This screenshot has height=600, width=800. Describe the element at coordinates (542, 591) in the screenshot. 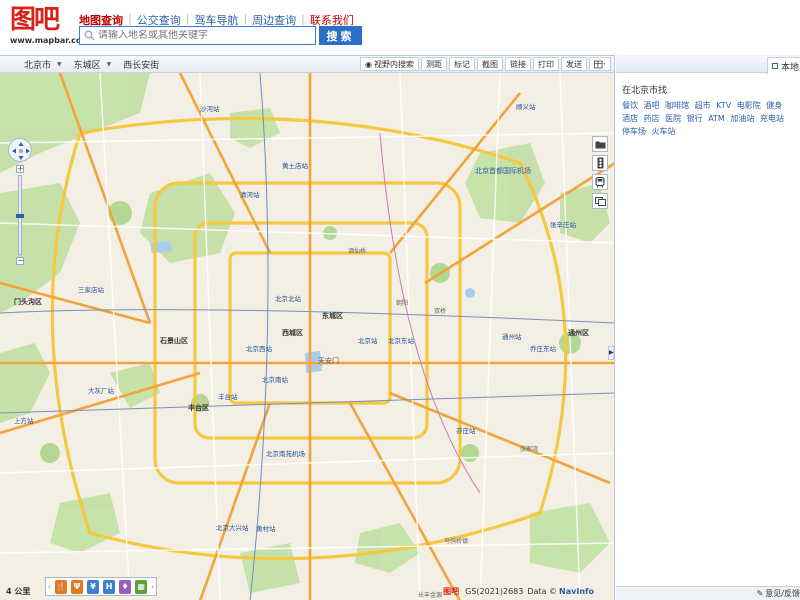

I see `copyright-data: Data ©` at that location.